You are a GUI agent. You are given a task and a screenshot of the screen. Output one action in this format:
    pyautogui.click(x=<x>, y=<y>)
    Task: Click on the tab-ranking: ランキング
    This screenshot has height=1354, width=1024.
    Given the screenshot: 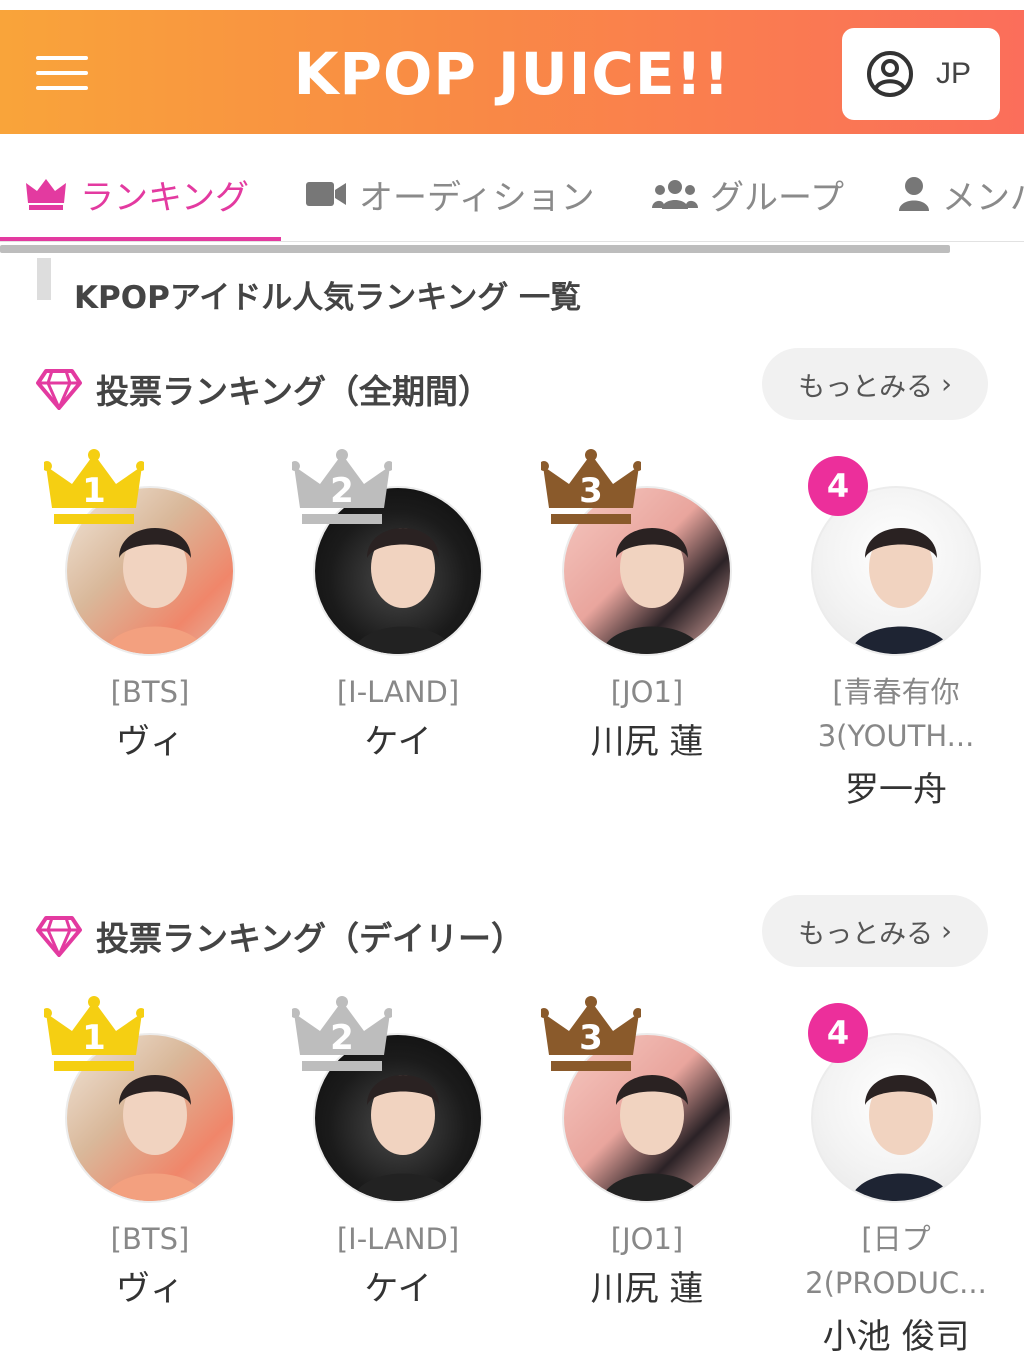 What is the action you would take?
    pyautogui.click(x=136, y=196)
    